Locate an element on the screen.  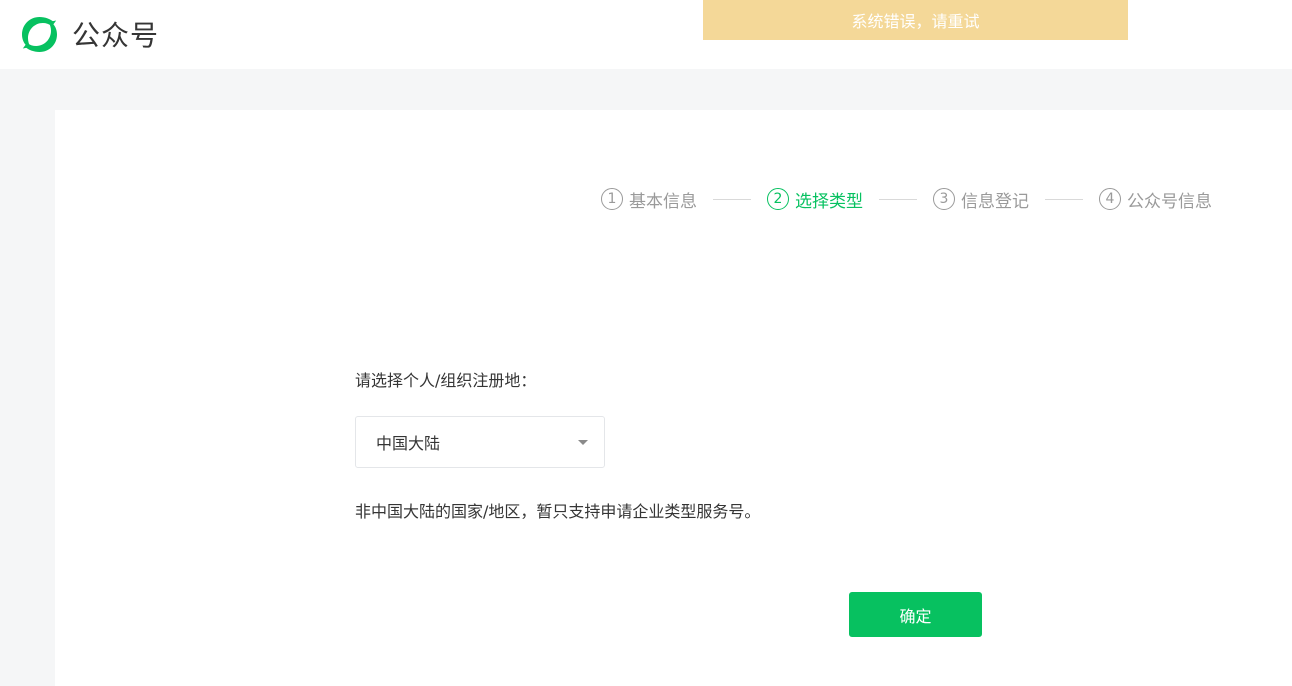
top-bar: 公众号 系统错误，请重试 is located at coordinates (646, 34).